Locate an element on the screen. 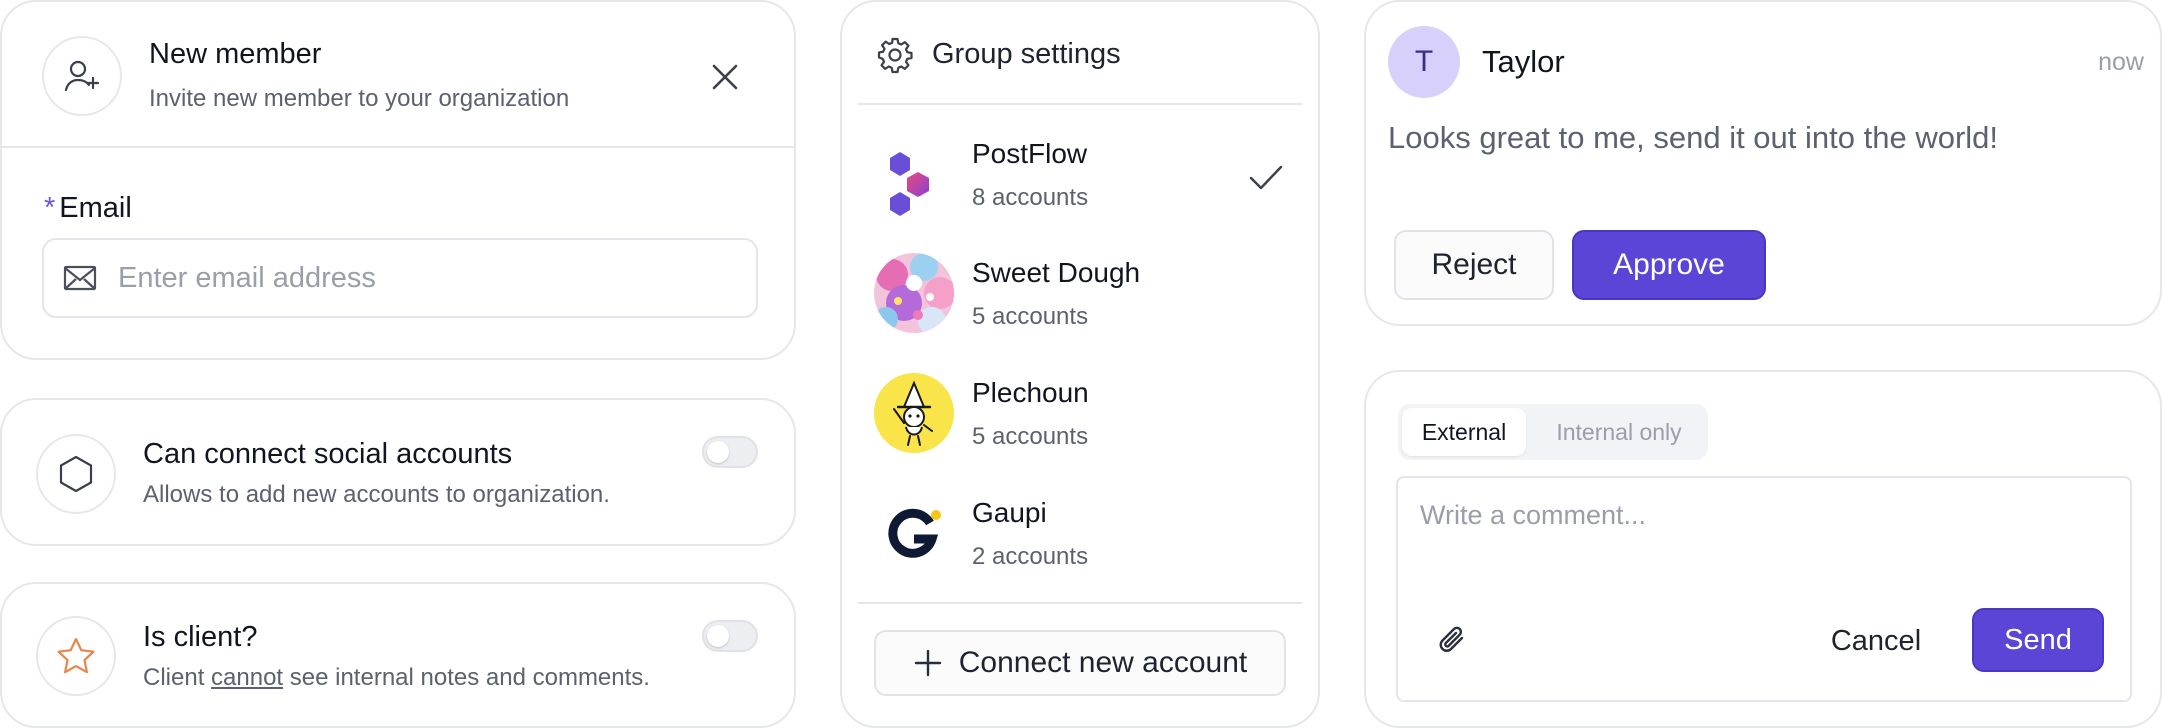 This screenshot has height=728, width=2162. hexagon-icon is located at coordinates (76, 474).